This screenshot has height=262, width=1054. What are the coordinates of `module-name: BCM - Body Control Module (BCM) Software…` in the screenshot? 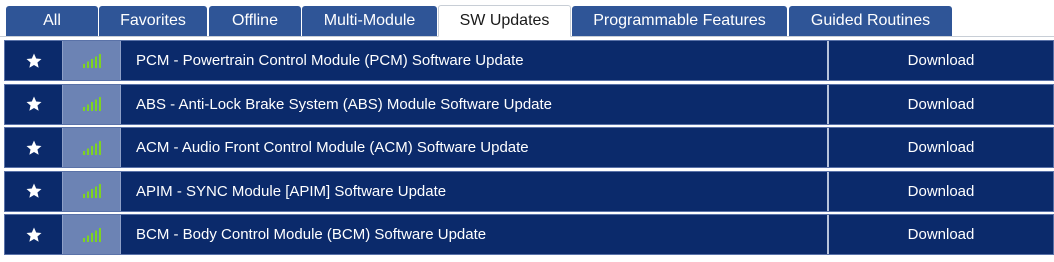 It's located at (475, 234).